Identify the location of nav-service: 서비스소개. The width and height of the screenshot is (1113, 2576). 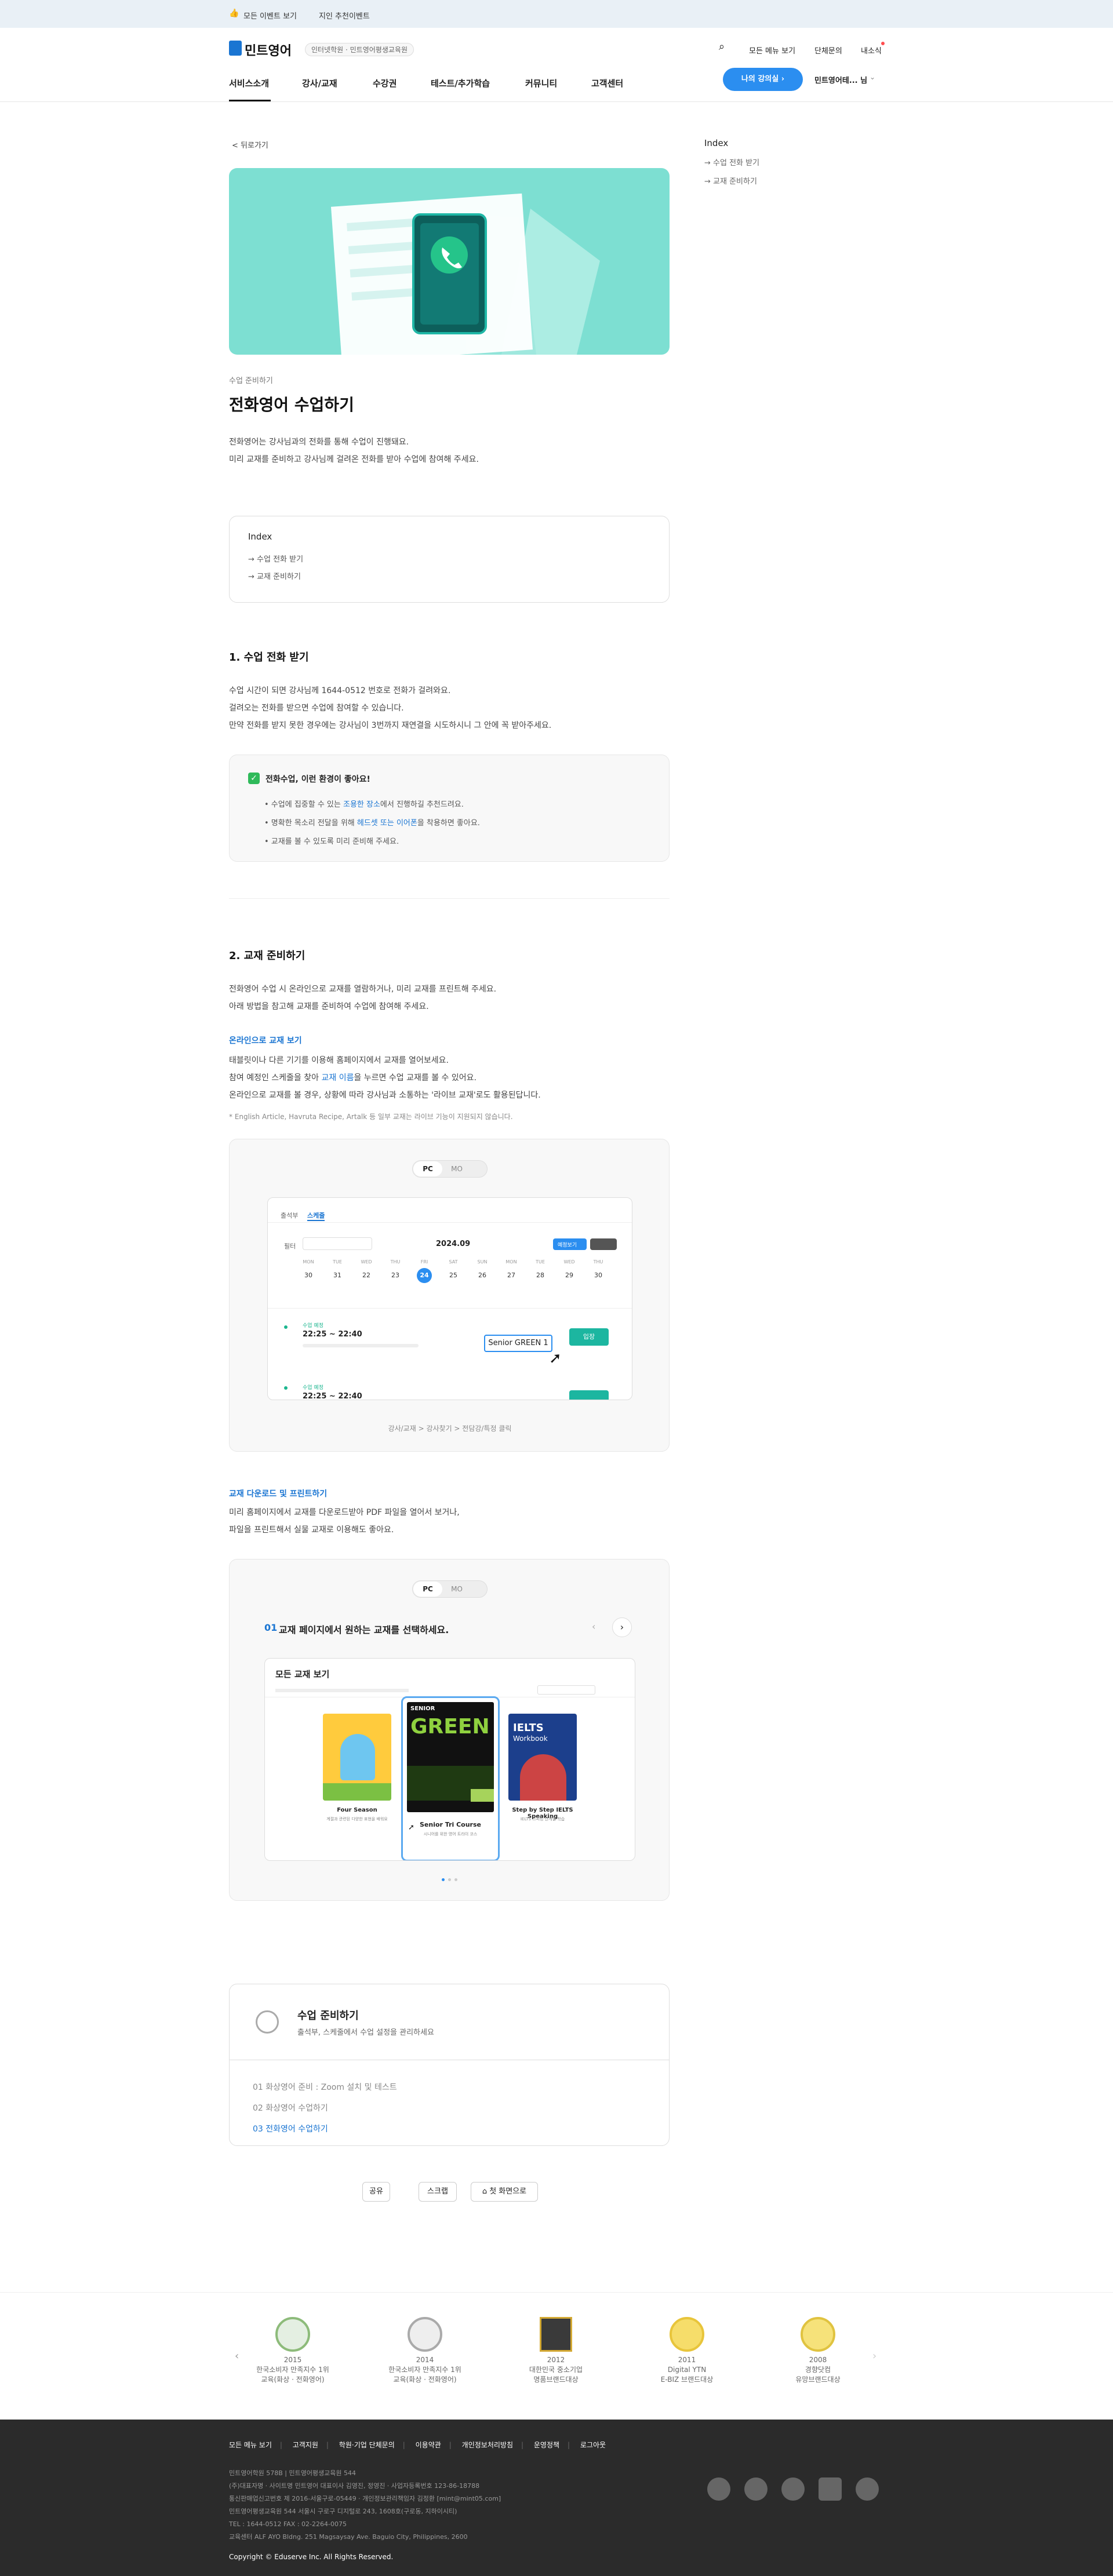
(249, 83).